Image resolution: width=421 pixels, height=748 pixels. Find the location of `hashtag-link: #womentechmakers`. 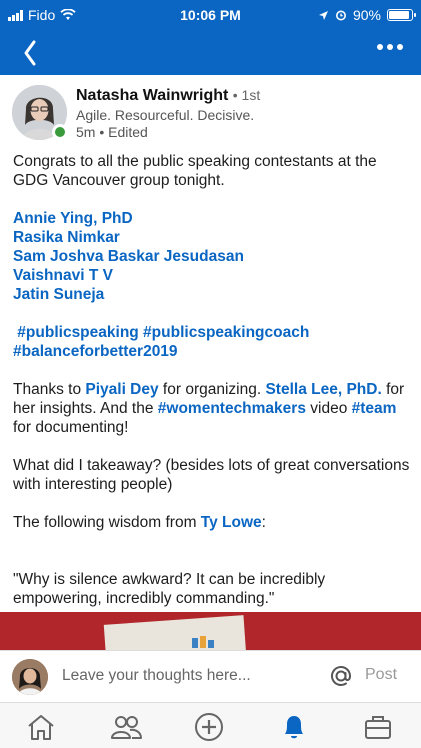

hashtag-link: #womentechmakers is located at coordinates (232, 408).